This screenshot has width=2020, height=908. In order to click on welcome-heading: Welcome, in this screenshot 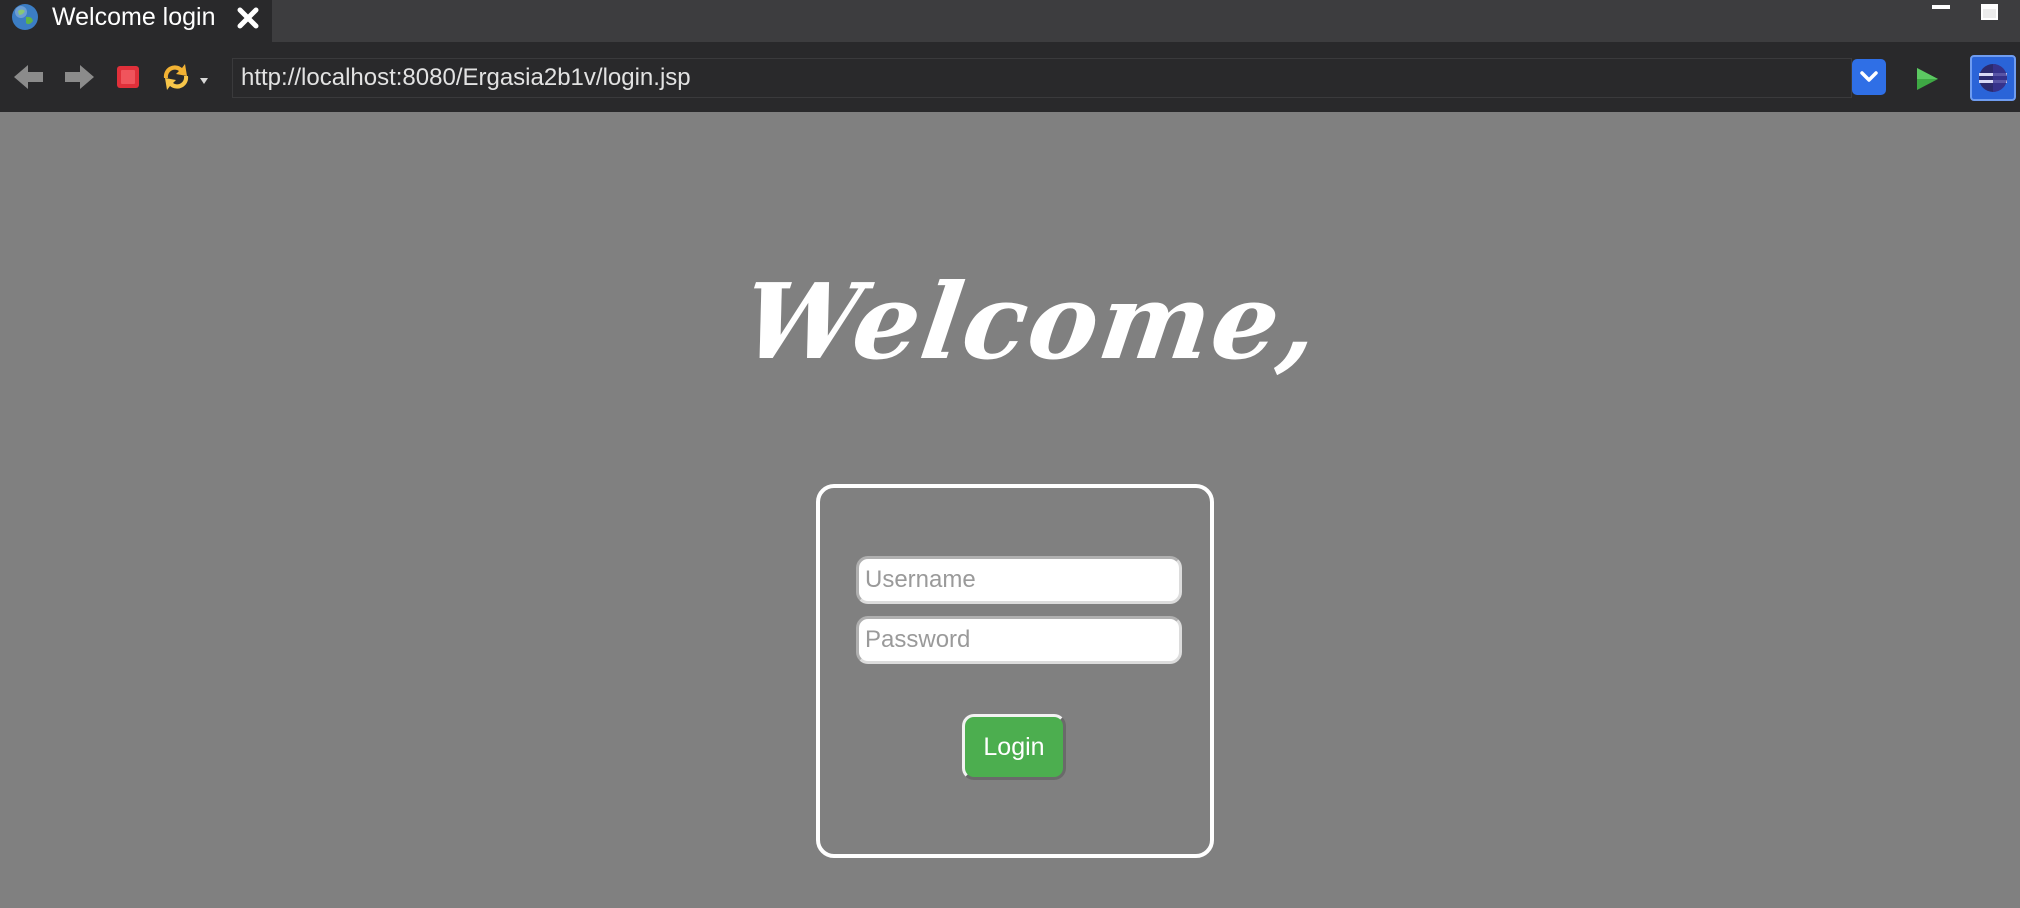, I will do `click(1031, 321)`.